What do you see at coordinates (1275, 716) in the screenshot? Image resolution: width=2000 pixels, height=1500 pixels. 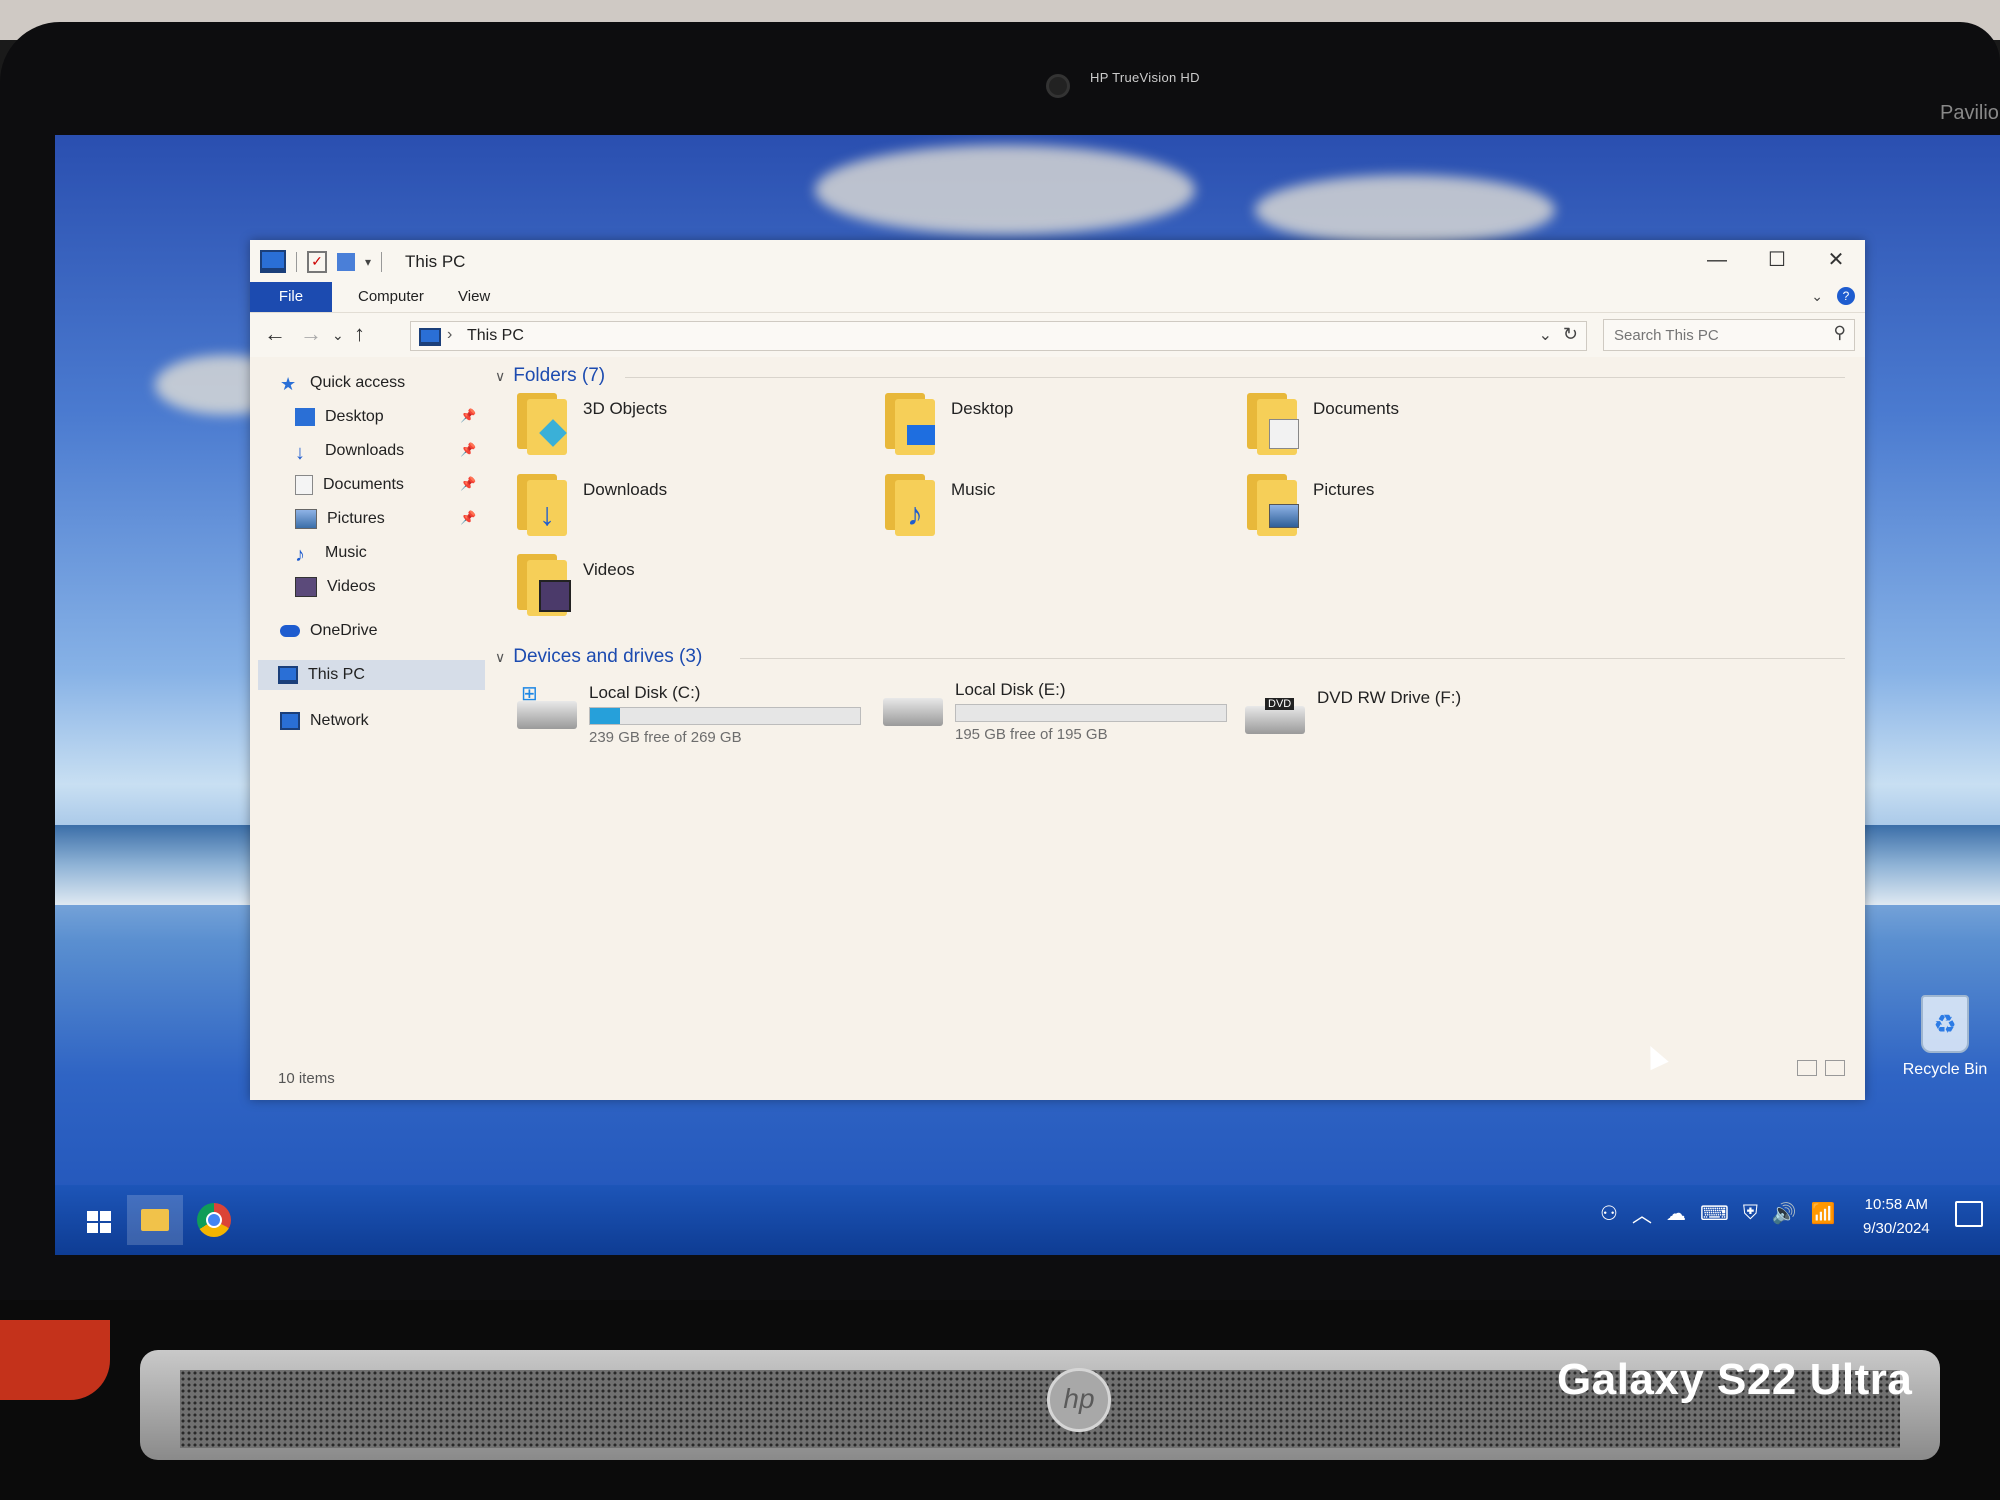 I see `dvd-drive-icon: DVD` at bounding box center [1275, 716].